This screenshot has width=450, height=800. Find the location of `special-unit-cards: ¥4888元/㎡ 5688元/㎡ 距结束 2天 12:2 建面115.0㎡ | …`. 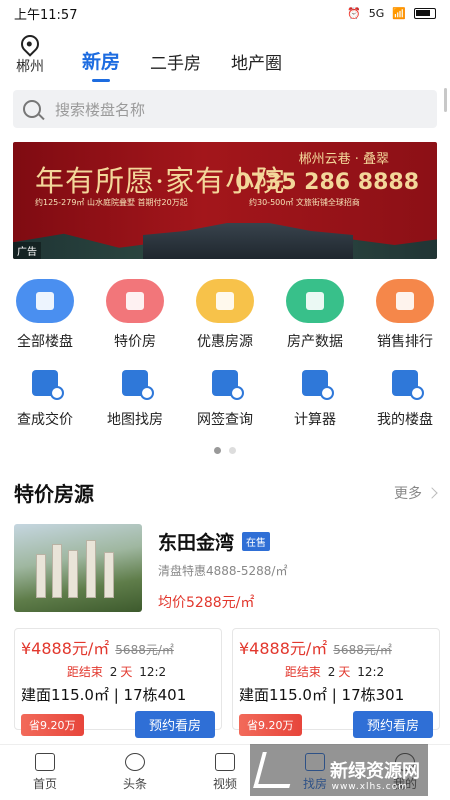

special-unit-cards: ¥4888元/㎡ 5688元/㎡ 距结束 2天 12:2 建面115.0㎡ | … is located at coordinates (232, 683).